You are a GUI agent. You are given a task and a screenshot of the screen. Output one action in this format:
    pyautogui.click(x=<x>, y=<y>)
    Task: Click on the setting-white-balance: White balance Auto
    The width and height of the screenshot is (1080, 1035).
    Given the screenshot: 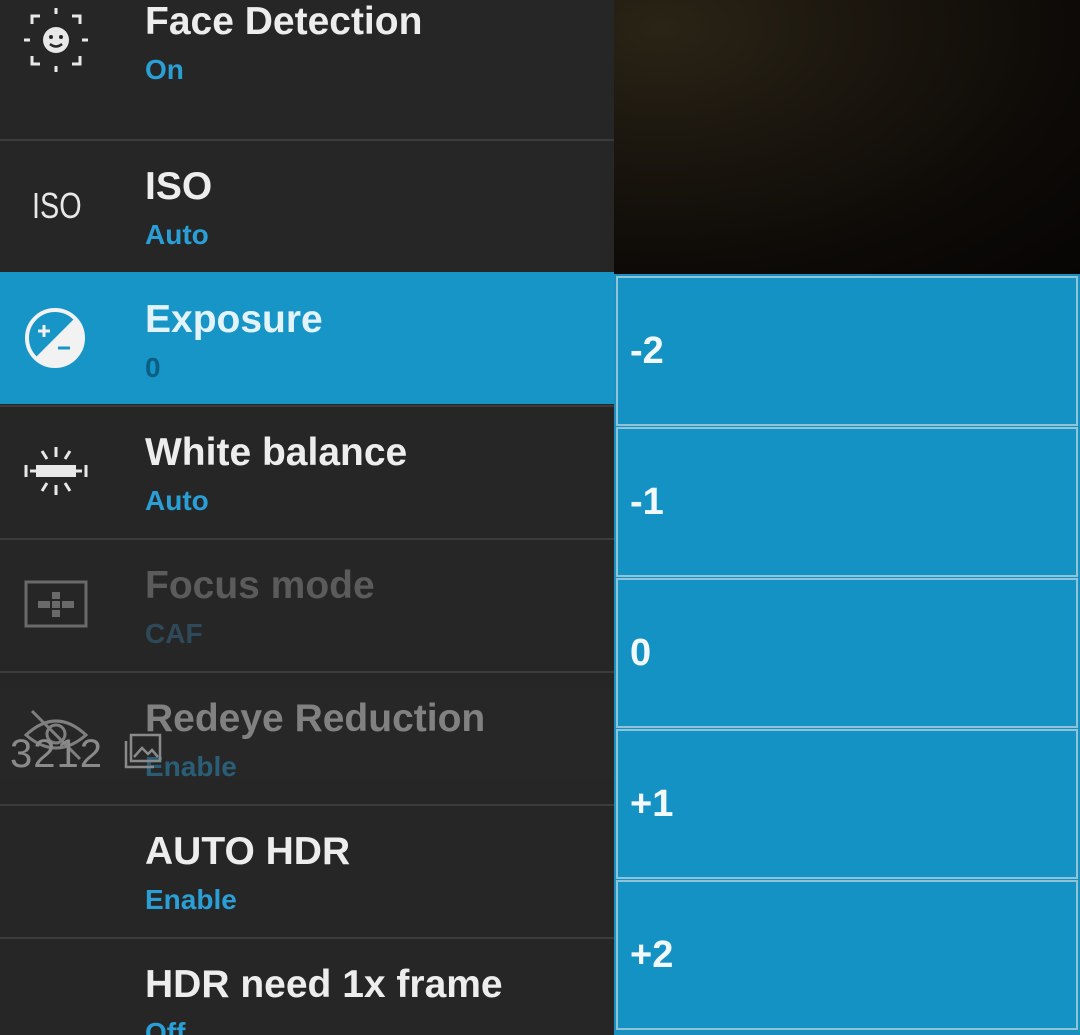 What is the action you would take?
    pyautogui.click(x=307, y=471)
    